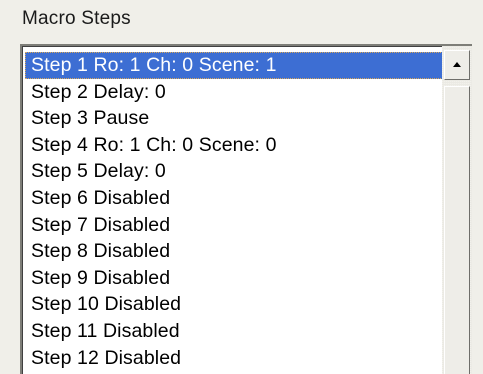  I want to click on list-item-step-2: Step 2 Delay: 0, so click(234, 92).